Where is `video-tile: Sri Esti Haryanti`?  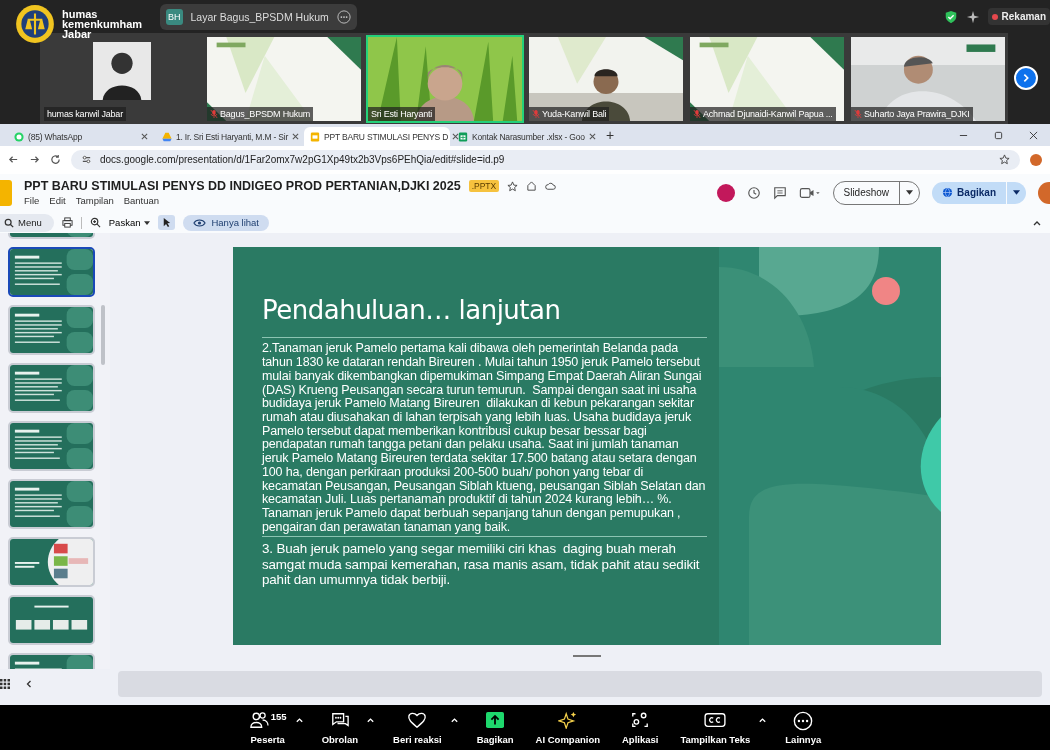
video-tile: Sri Esti Haryanti is located at coordinates (445, 78).